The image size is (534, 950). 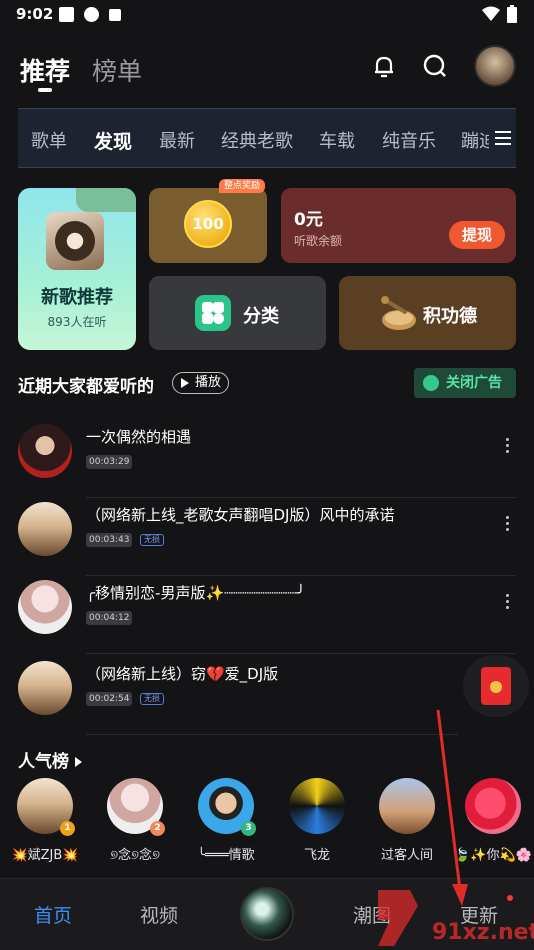 What do you see at coordinates (267, 914) in the screenshot?
I see `now-playing-disc` at bounding box center [267, 914].